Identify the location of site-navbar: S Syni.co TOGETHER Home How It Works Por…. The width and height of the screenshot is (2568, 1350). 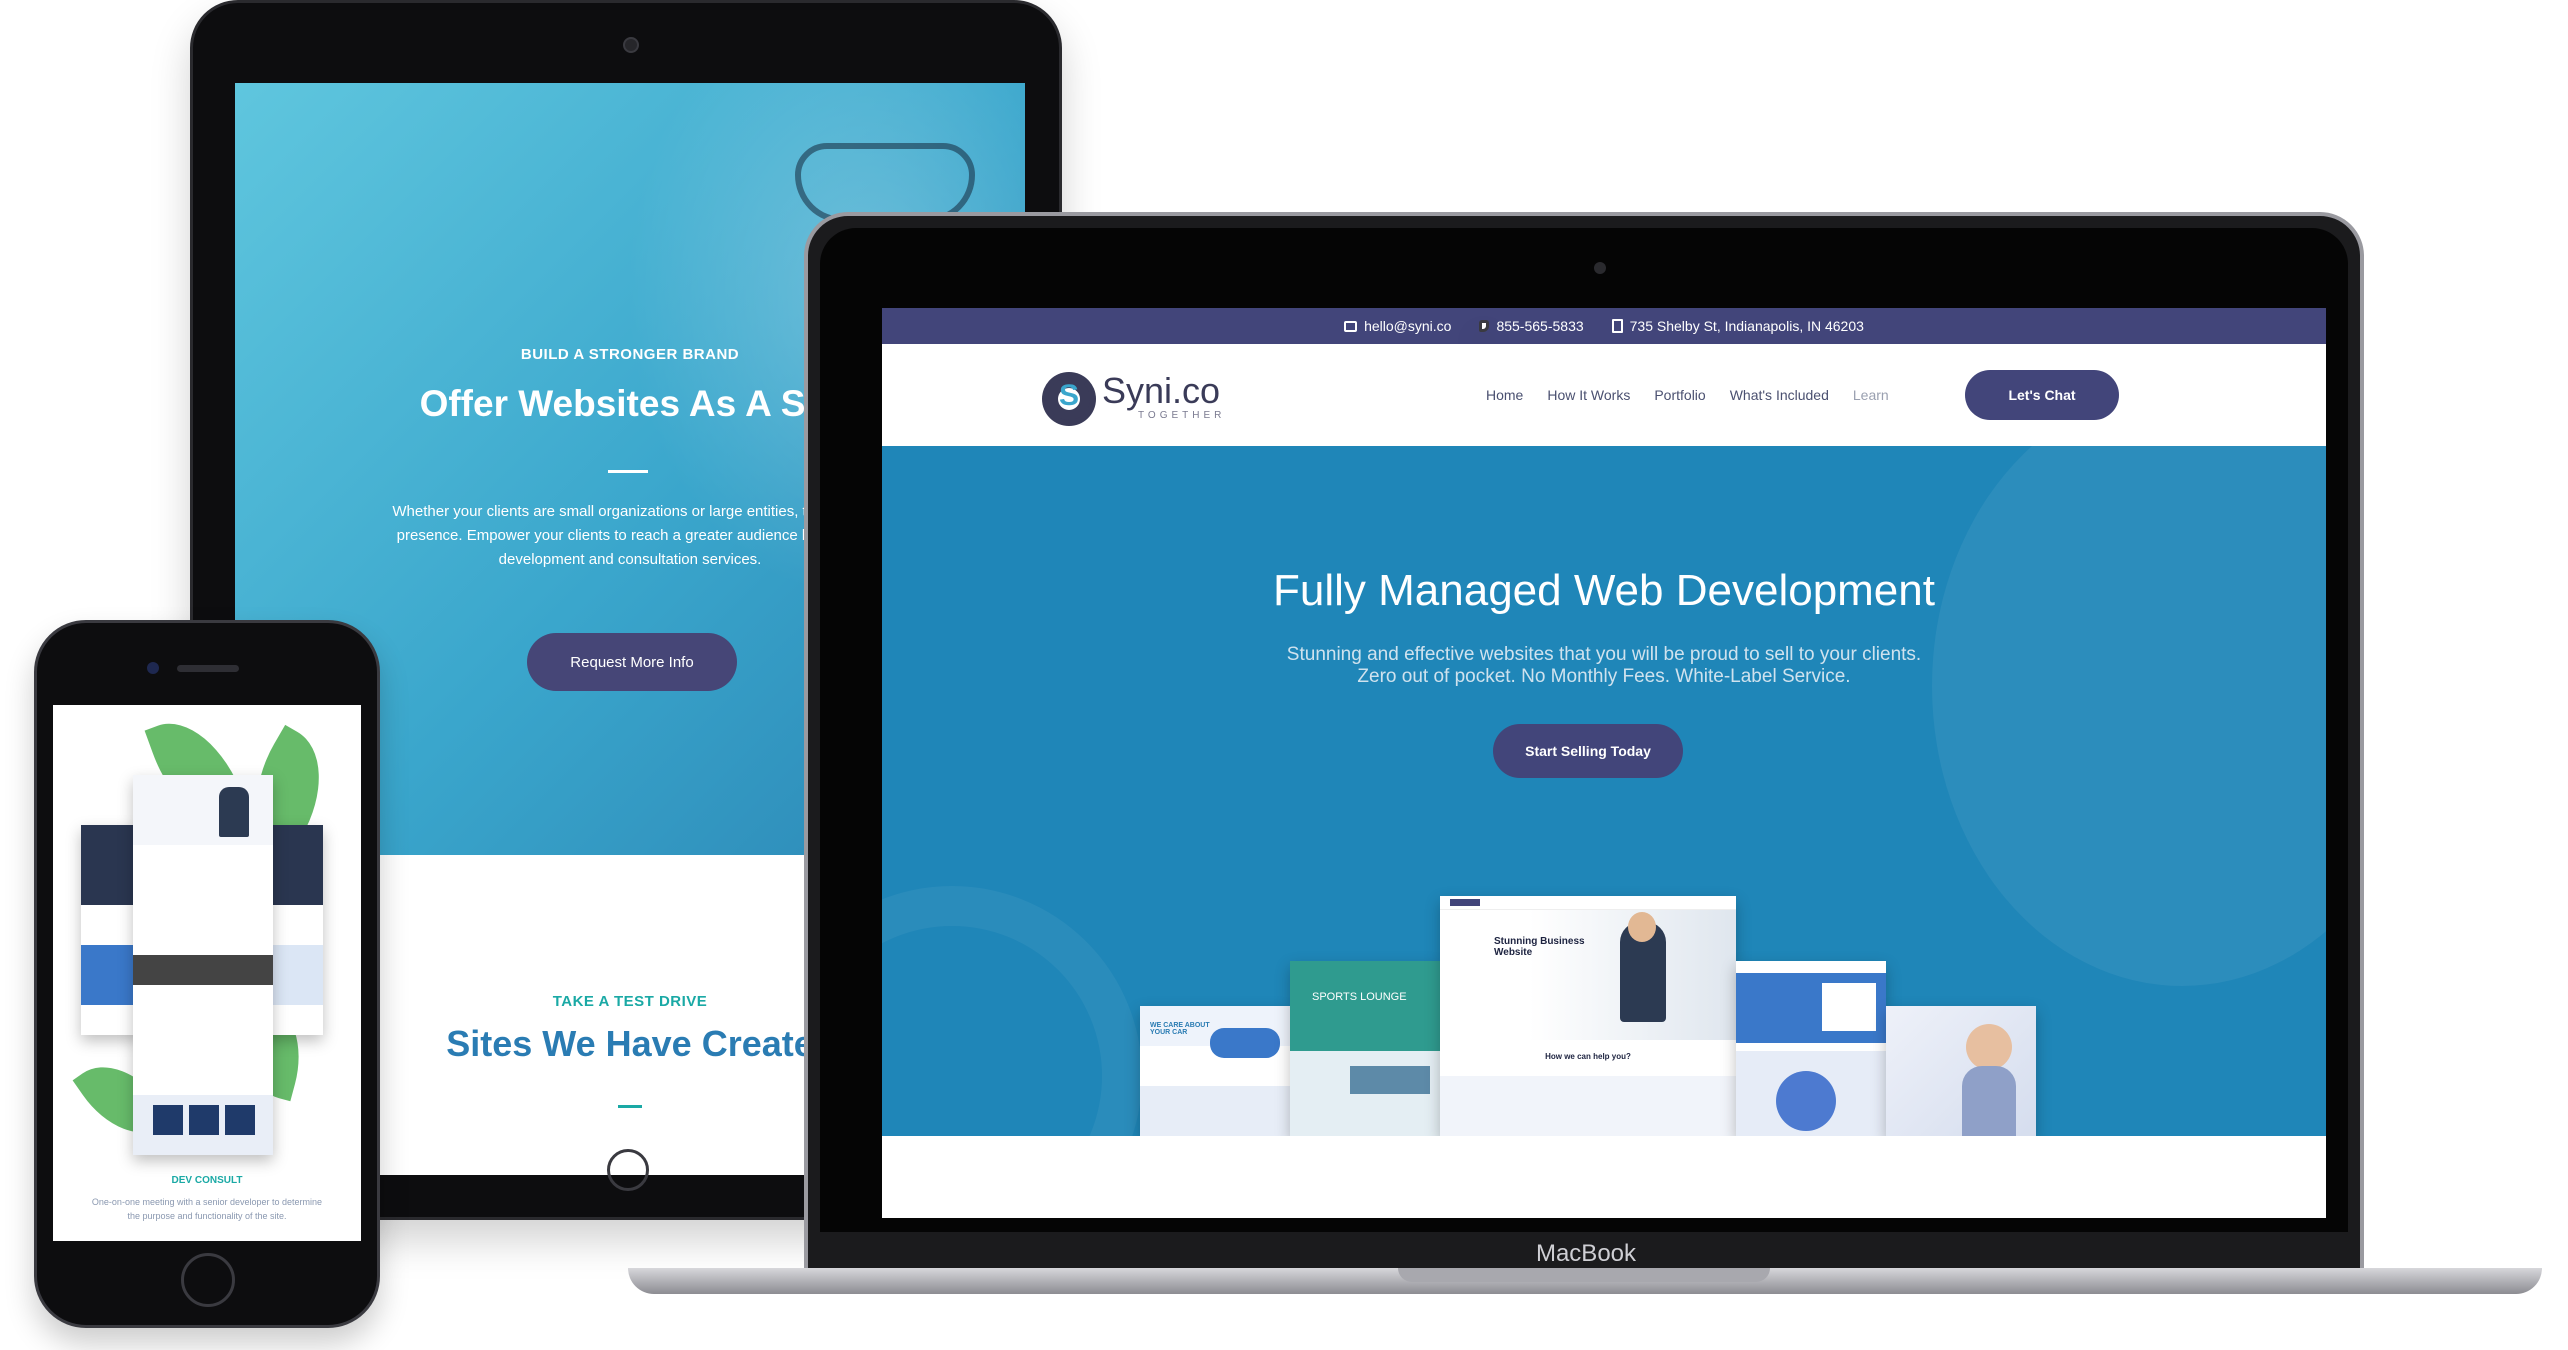
(1604, 395).